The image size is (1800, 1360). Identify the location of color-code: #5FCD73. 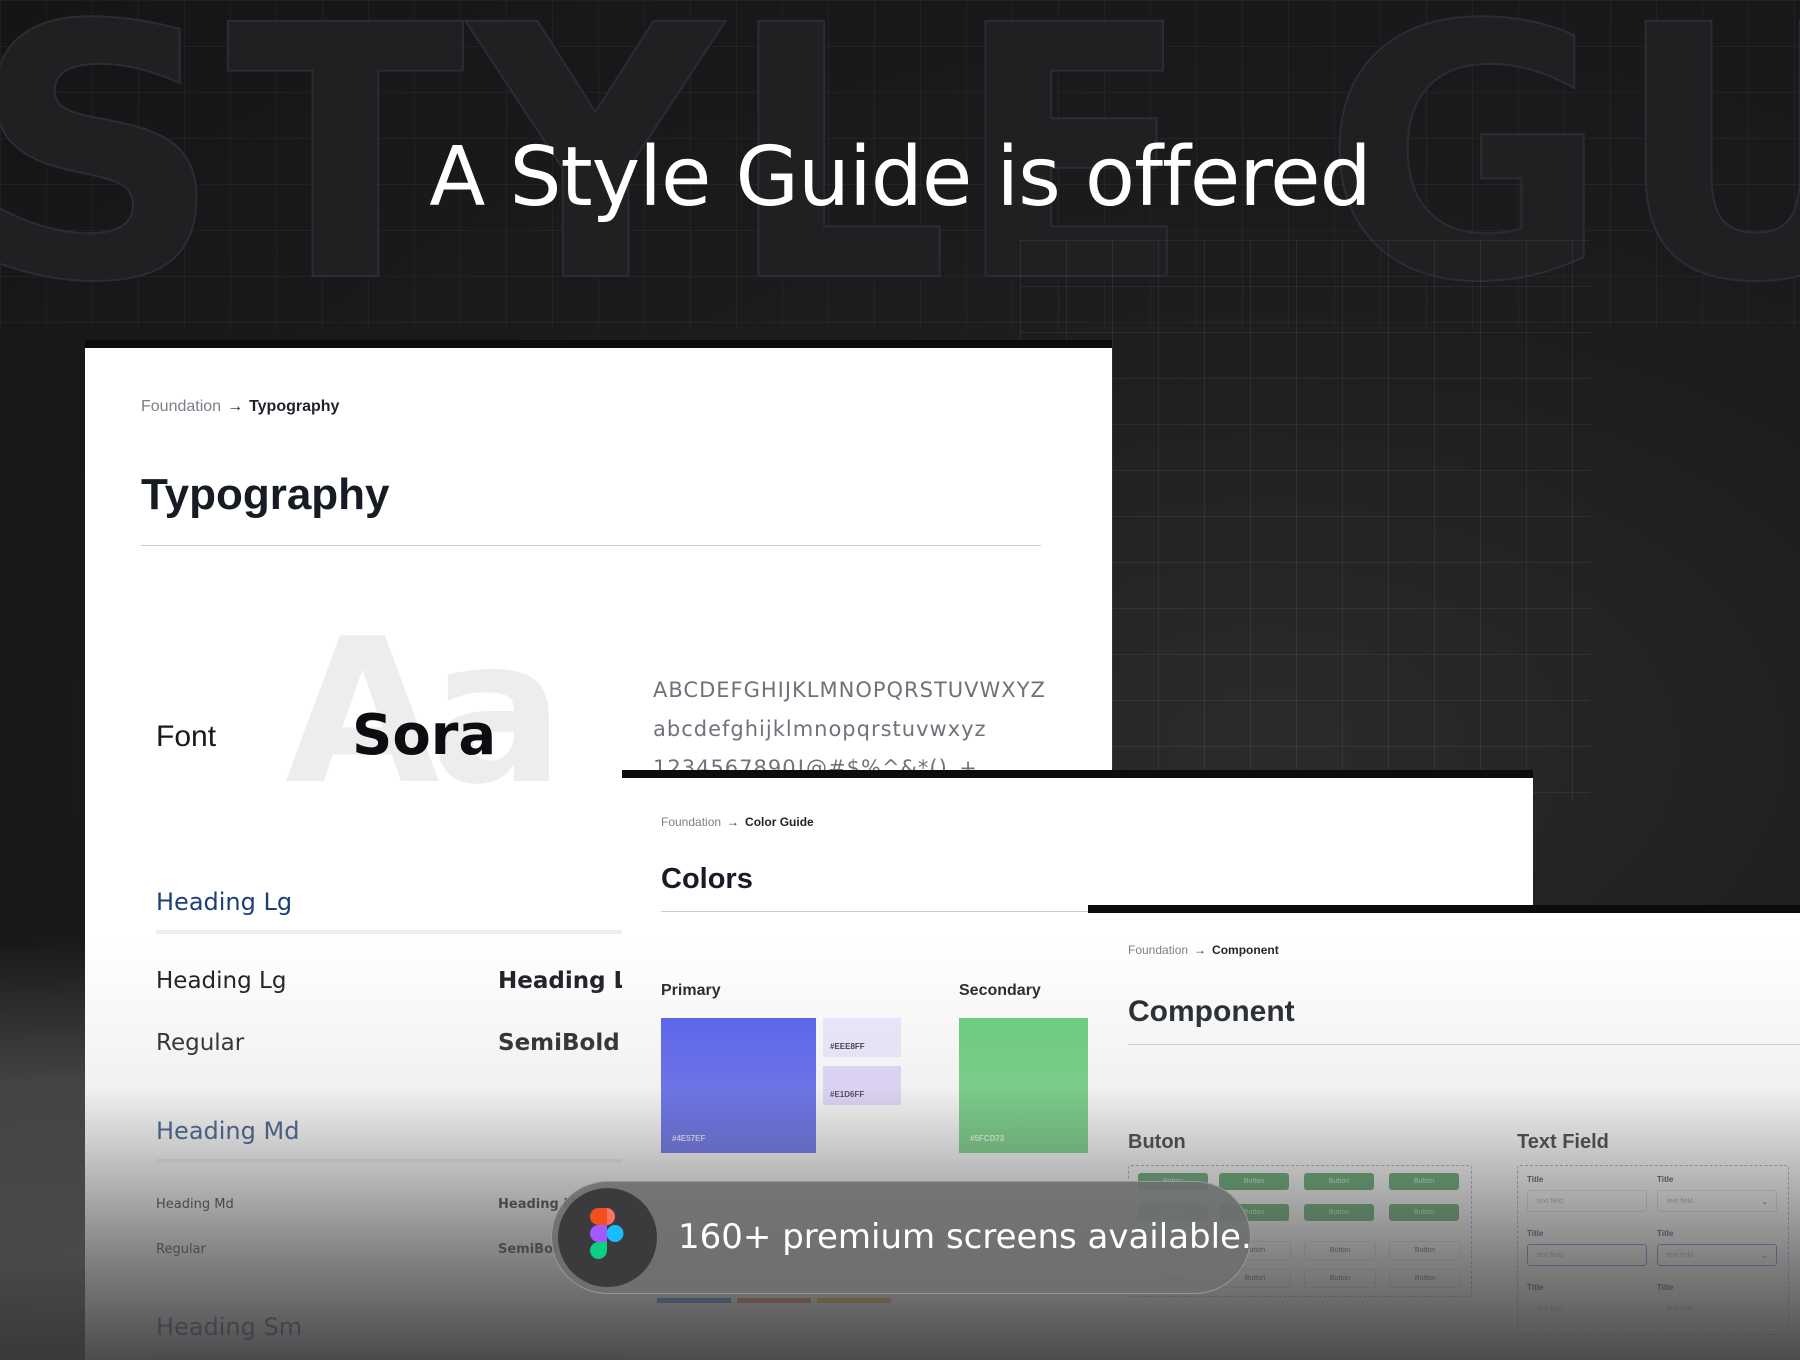
(987, 1138).